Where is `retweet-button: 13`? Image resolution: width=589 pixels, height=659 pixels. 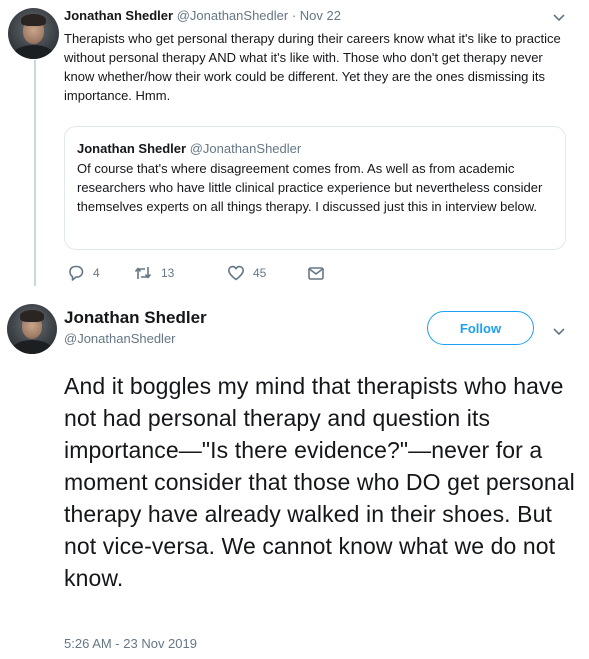
retweet-button: 13 is located at coordinates (153, 273).